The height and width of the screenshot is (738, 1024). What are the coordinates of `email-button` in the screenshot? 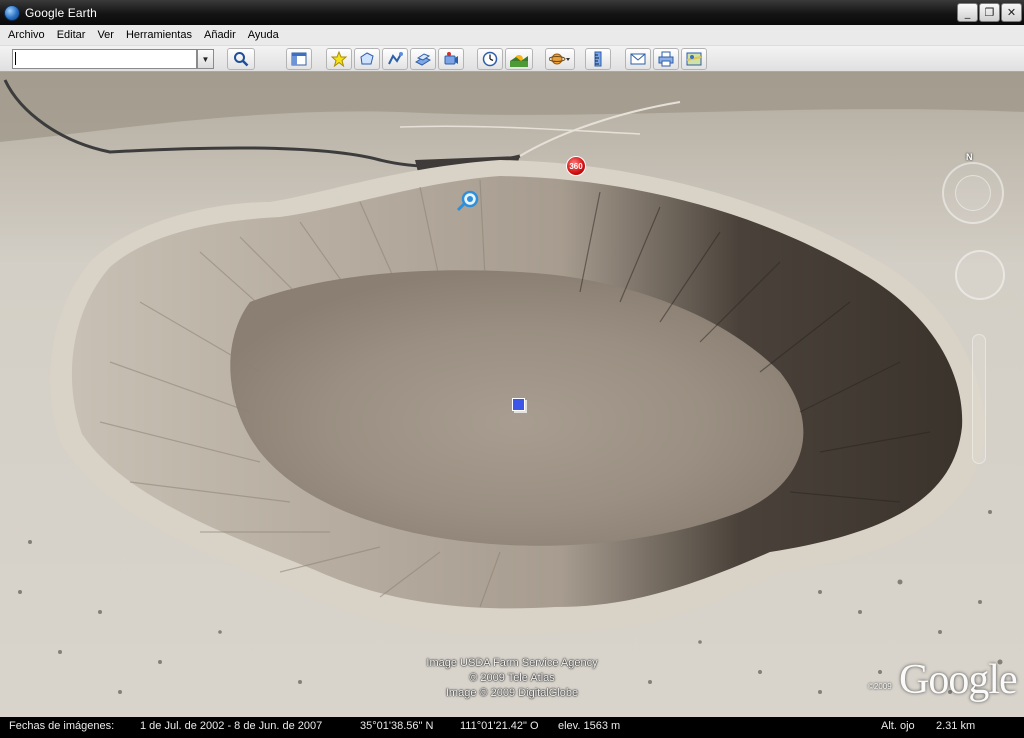 It's located at (638, 59).